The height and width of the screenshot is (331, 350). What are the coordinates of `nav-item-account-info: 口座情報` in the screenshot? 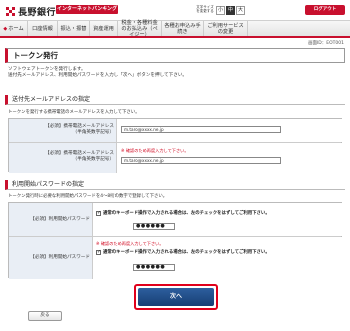 It's located at (43, 28).